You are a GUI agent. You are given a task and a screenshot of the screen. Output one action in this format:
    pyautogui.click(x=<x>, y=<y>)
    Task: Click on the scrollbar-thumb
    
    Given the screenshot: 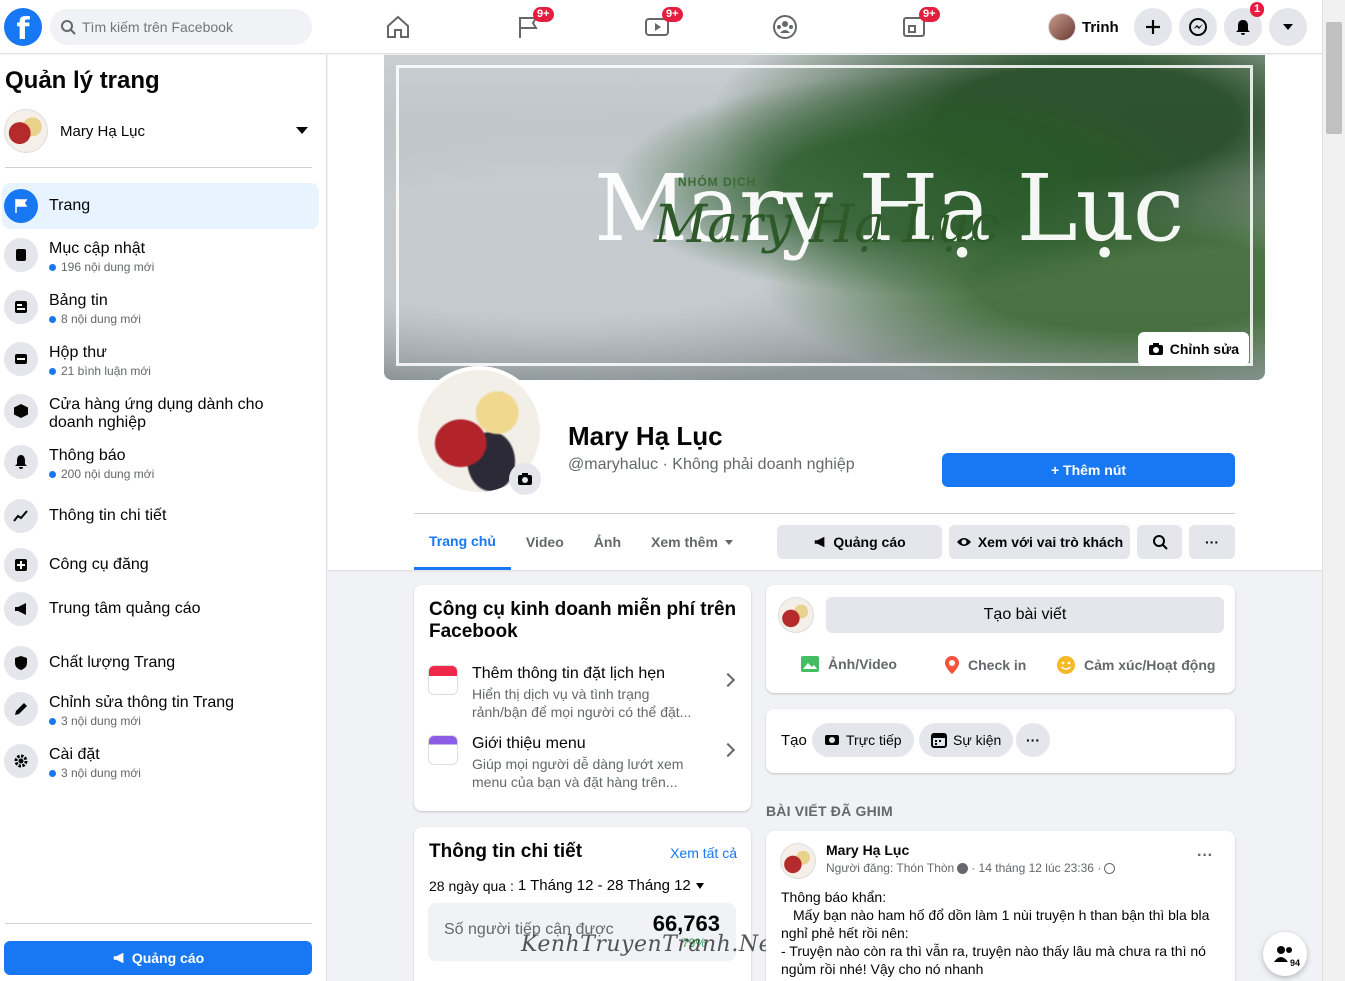 What is the action you would take?
    pyautogui.click(x=1334, y=78)
    